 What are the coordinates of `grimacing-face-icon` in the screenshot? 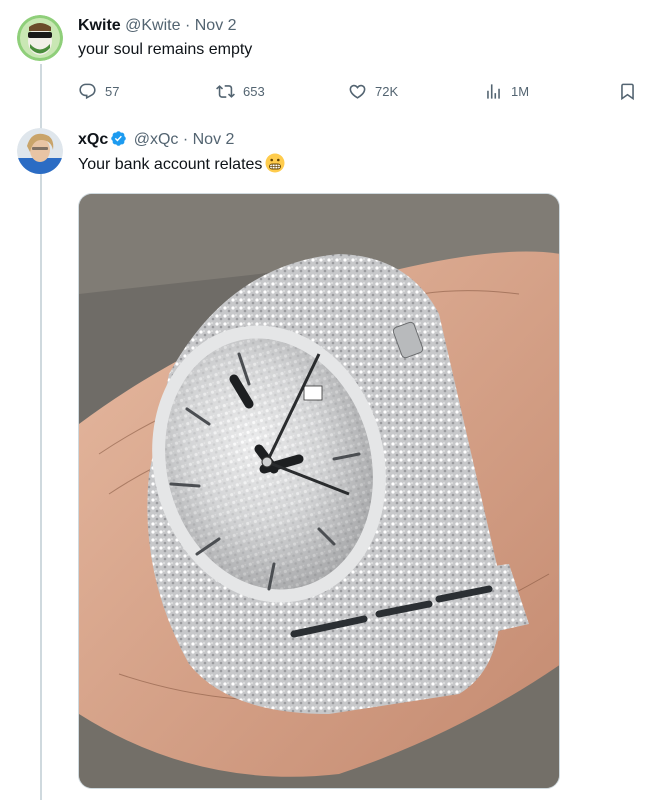 It's located at (275, 163).